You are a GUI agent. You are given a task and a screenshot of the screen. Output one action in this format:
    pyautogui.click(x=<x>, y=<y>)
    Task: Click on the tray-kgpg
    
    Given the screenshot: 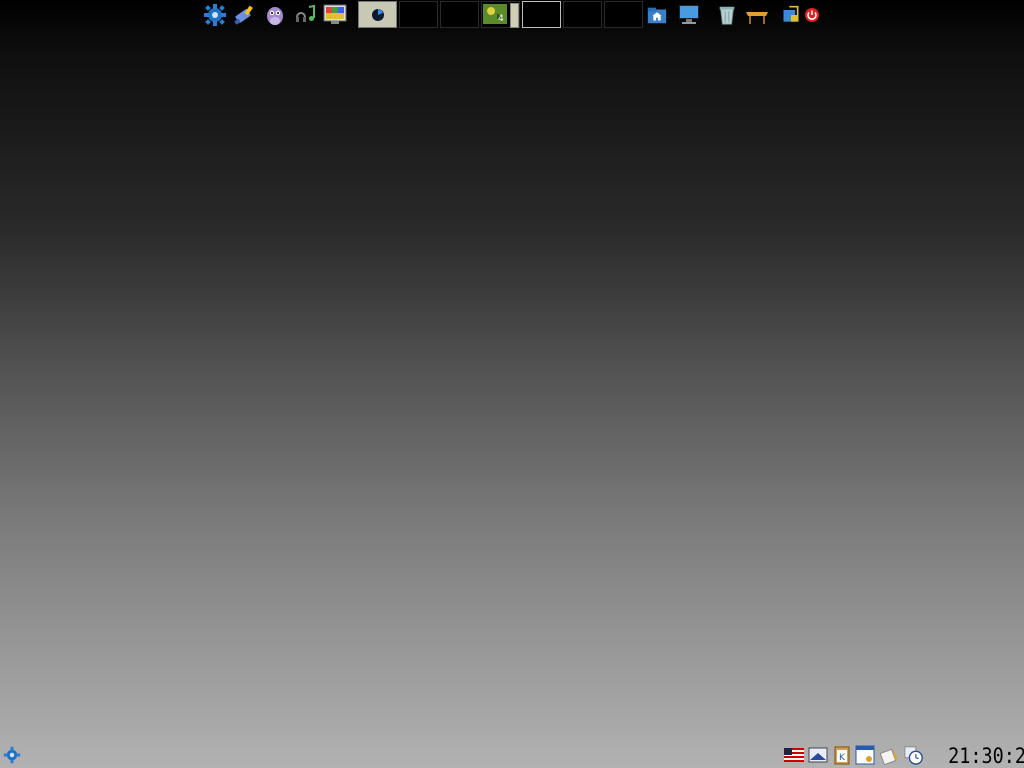 What is the action you would take?
    pyautogui.click(x=890, y=755)
    